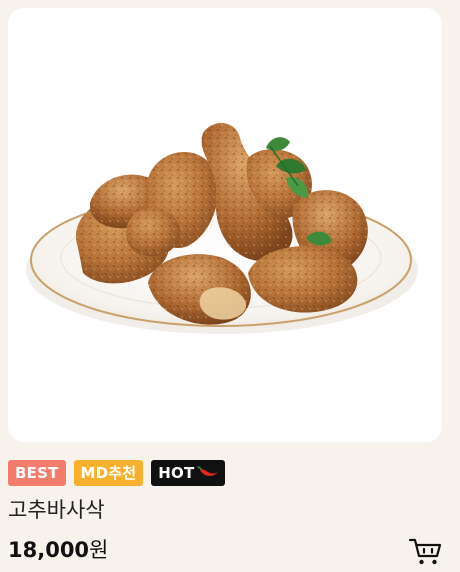  I want to click on chili-pepper-icon, so click(208, 473).